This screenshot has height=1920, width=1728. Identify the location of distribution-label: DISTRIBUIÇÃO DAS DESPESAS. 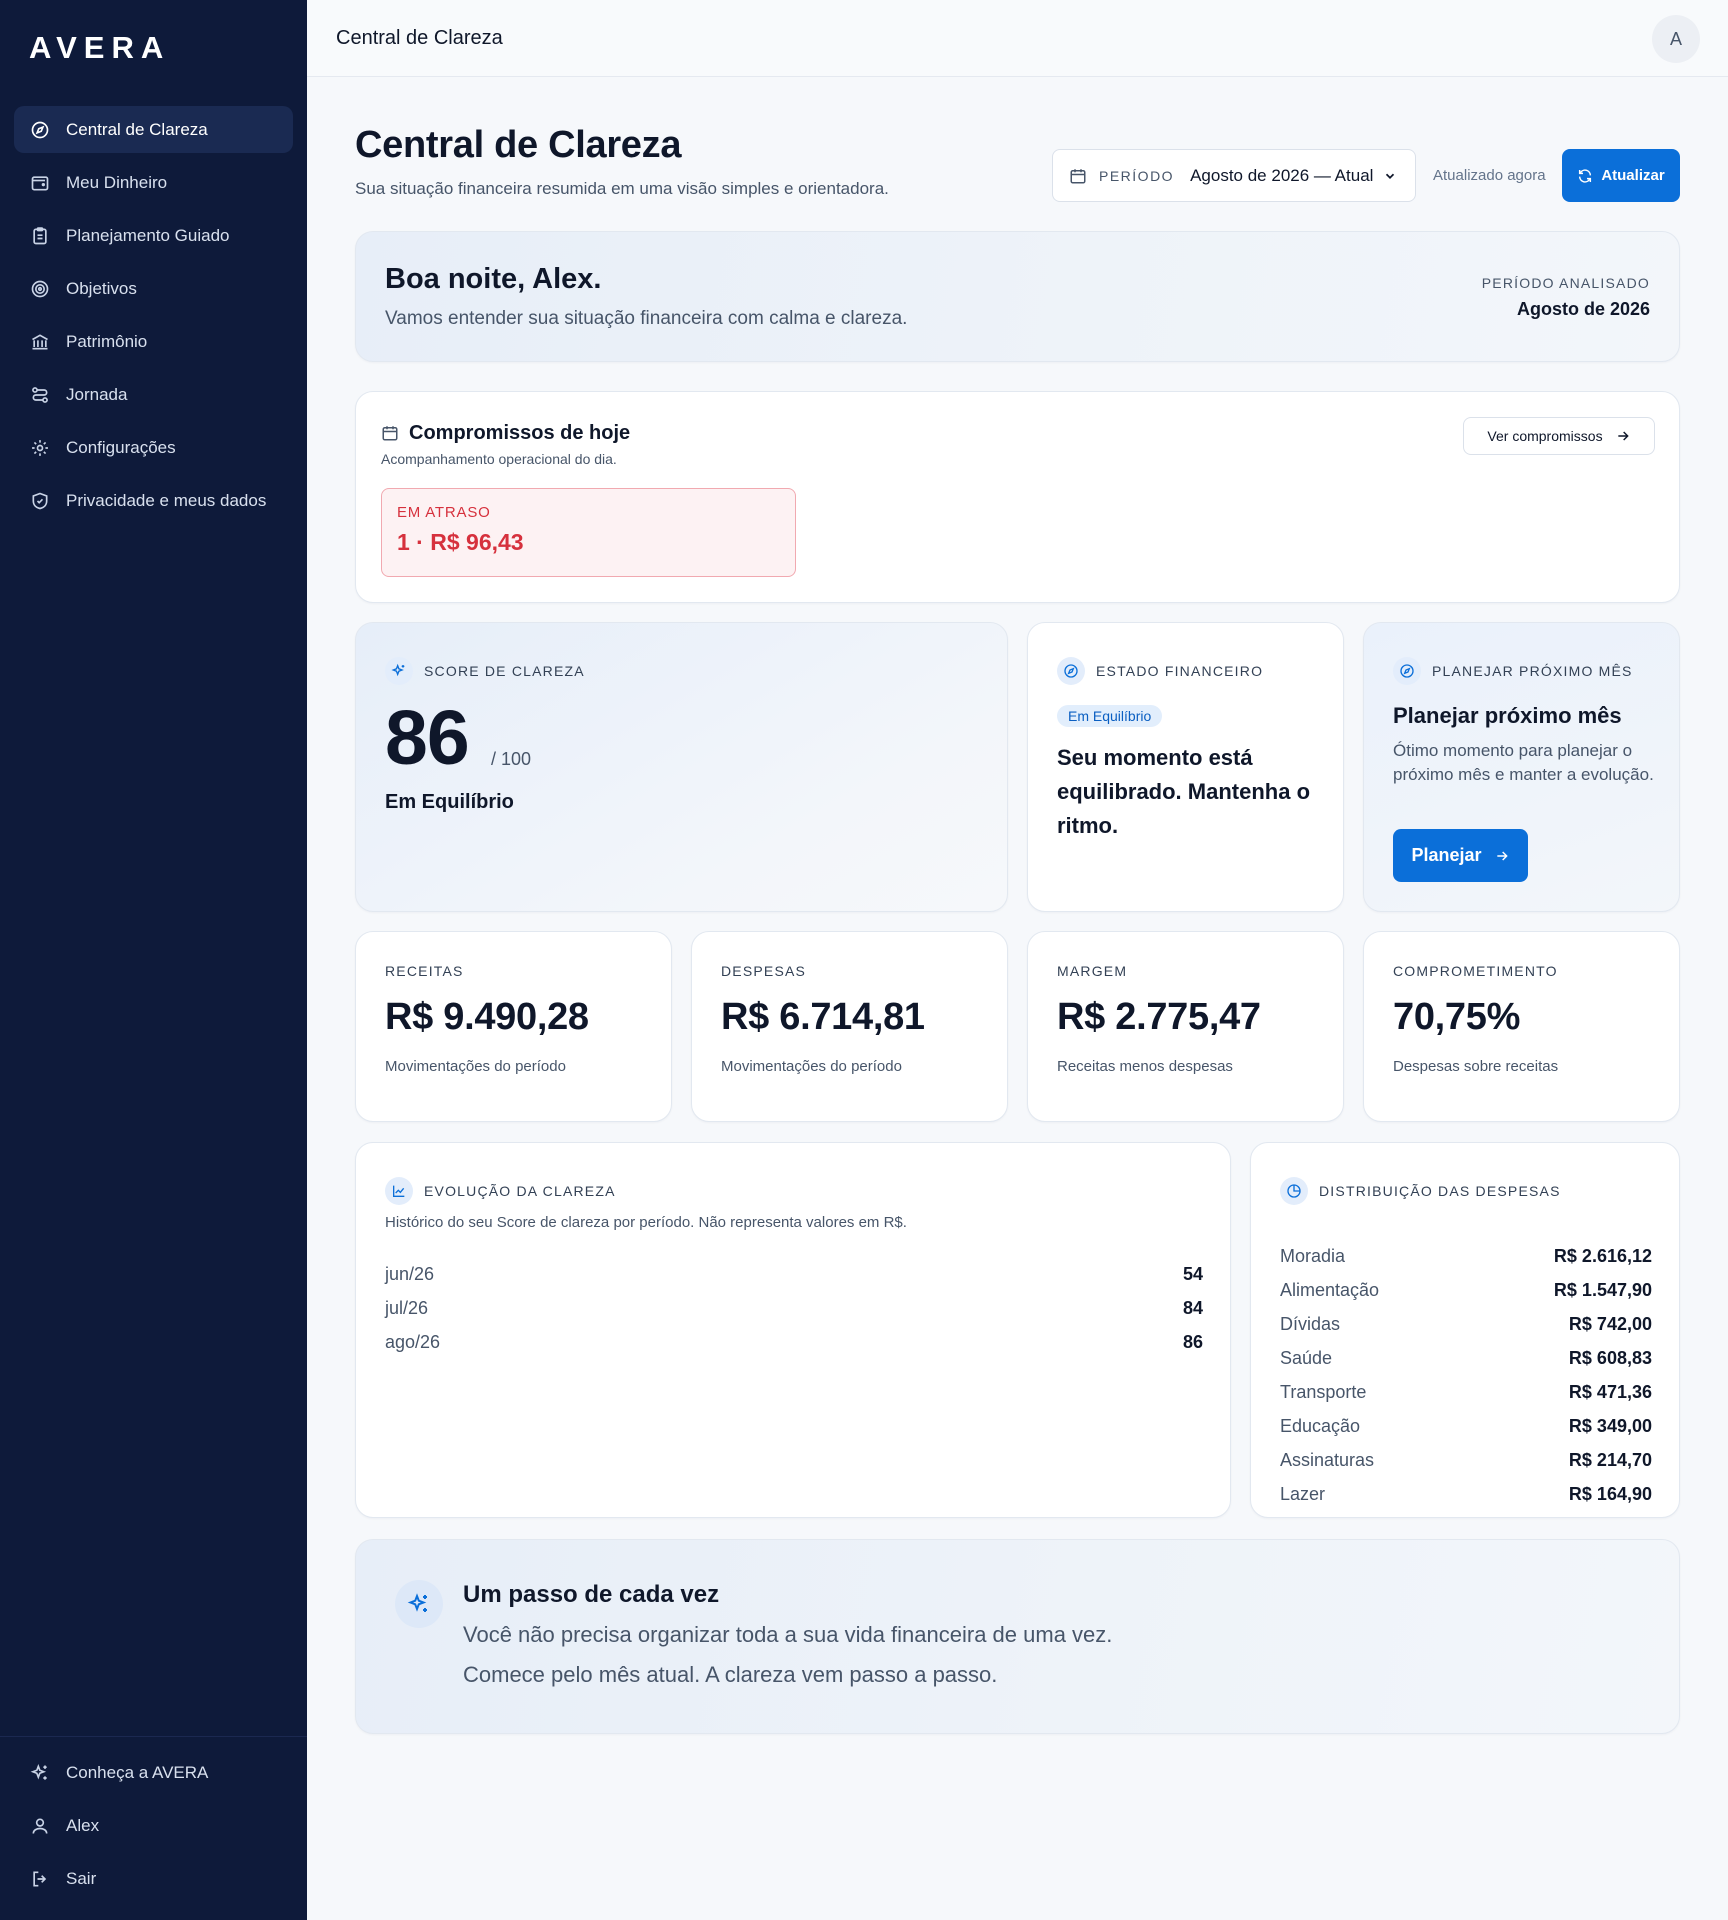
(1440, 1191).